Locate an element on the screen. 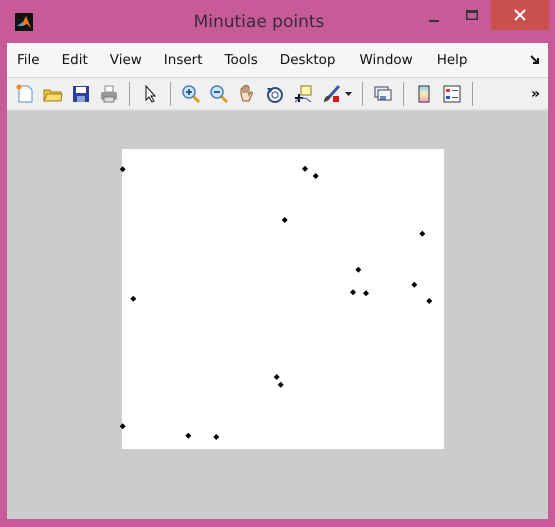 The image size is (555, 527). close-button is located at coordinates (520, 15).